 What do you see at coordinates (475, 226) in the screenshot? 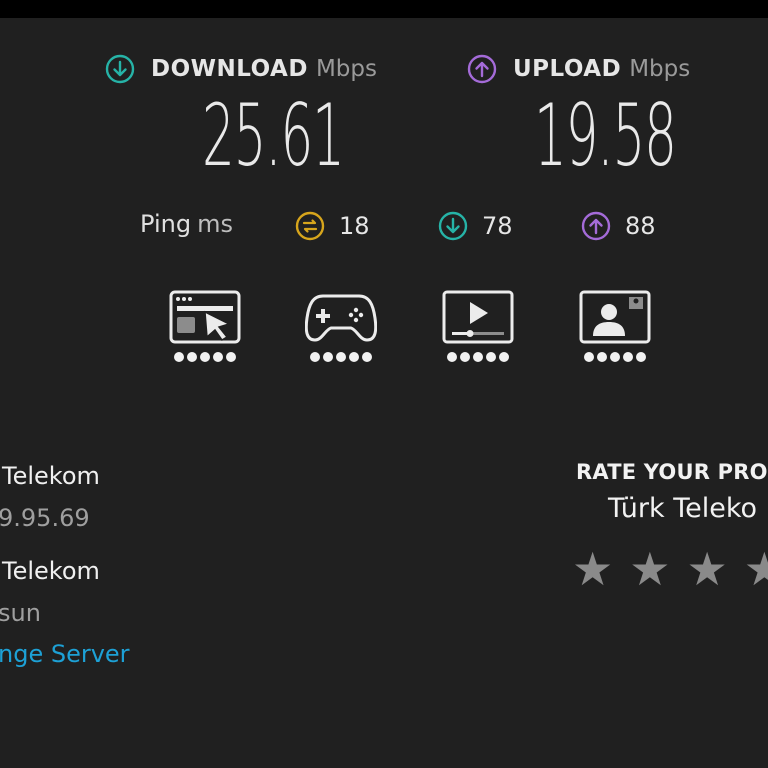
I see `ping-download: 78` at bounding box center [475, 226].